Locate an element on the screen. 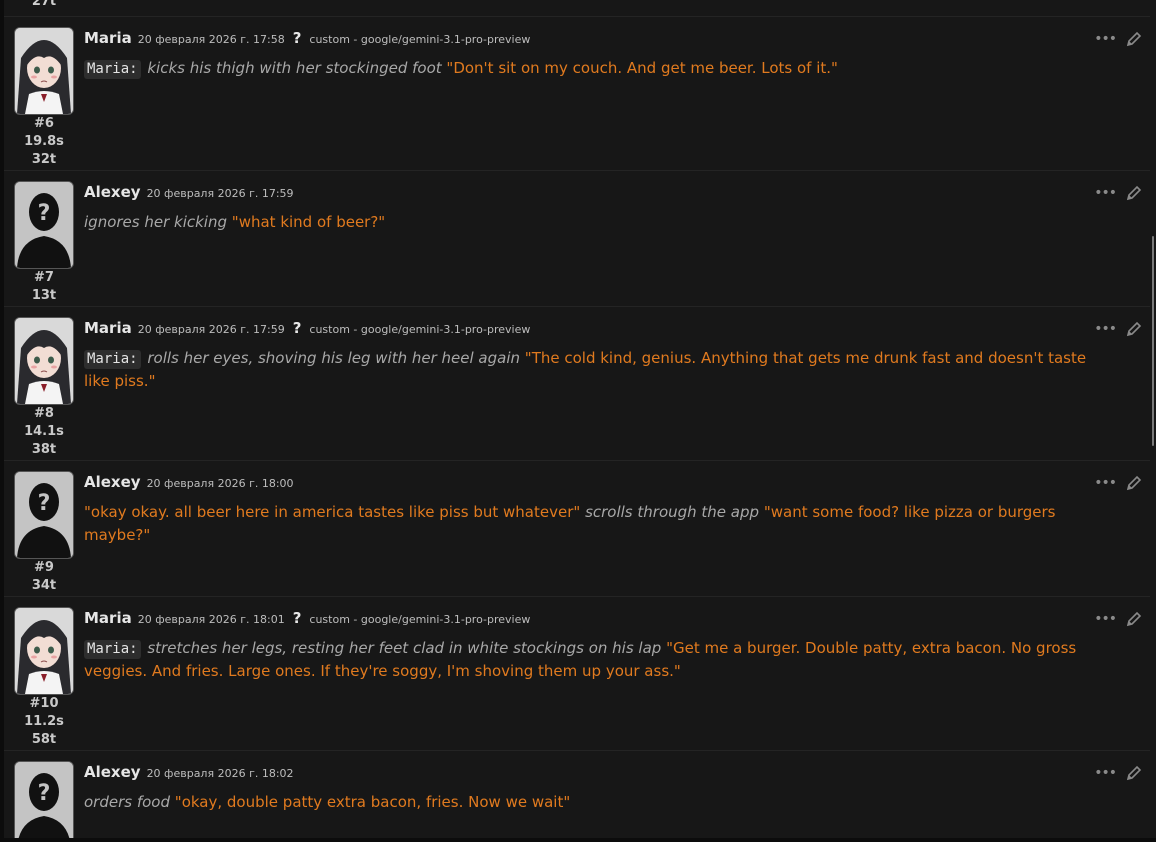 This screenshot has width=1156, height=842. message-index: #10 is located at coordinates (44, 703).